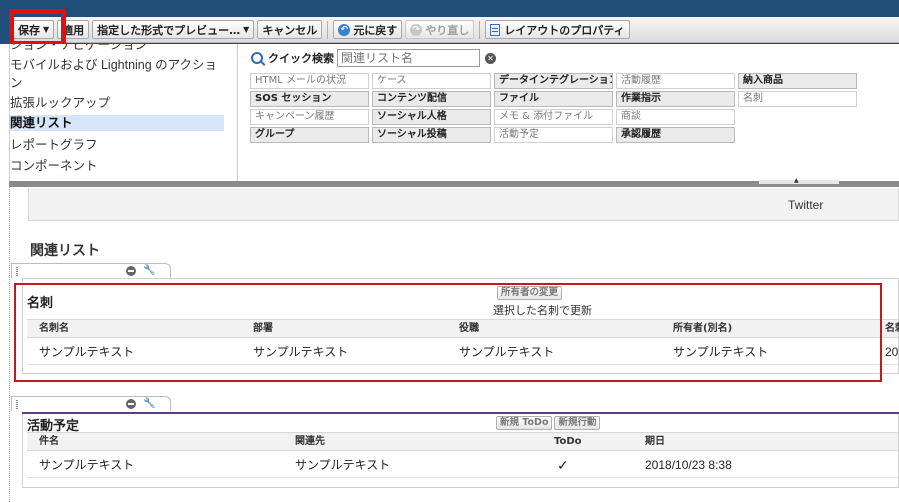 This screenshot has width=899, height=502. I want to click on column-header: 部署, so click(263, 328).